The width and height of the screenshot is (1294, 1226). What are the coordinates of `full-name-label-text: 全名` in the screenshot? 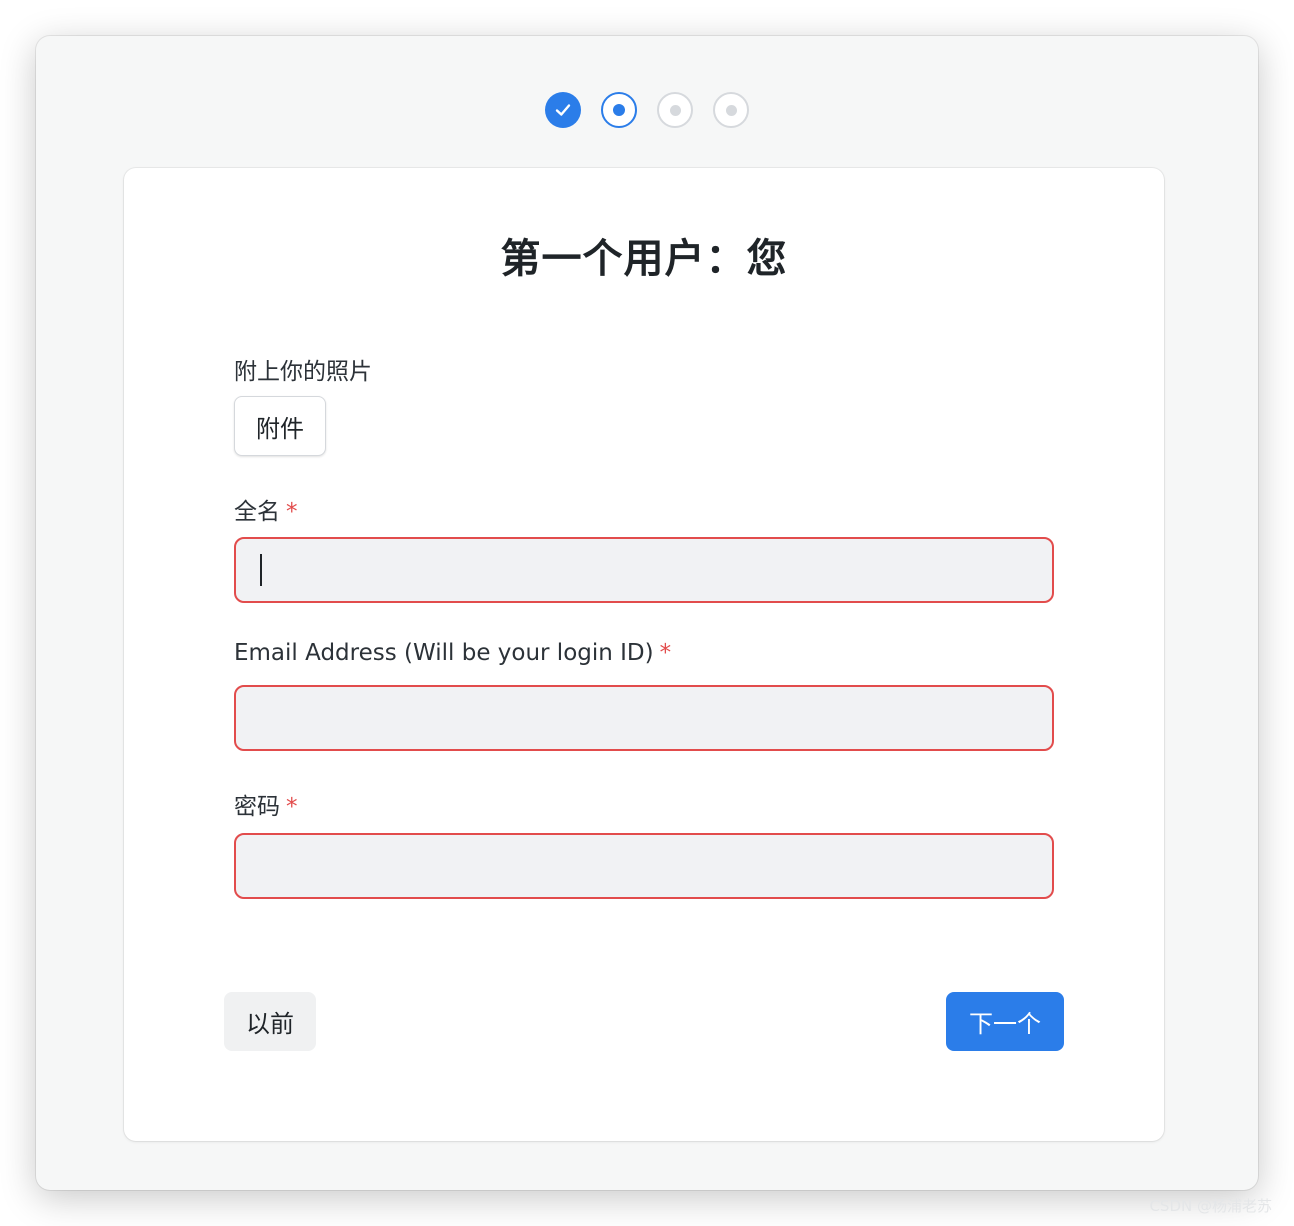 It's located at (257, 512).